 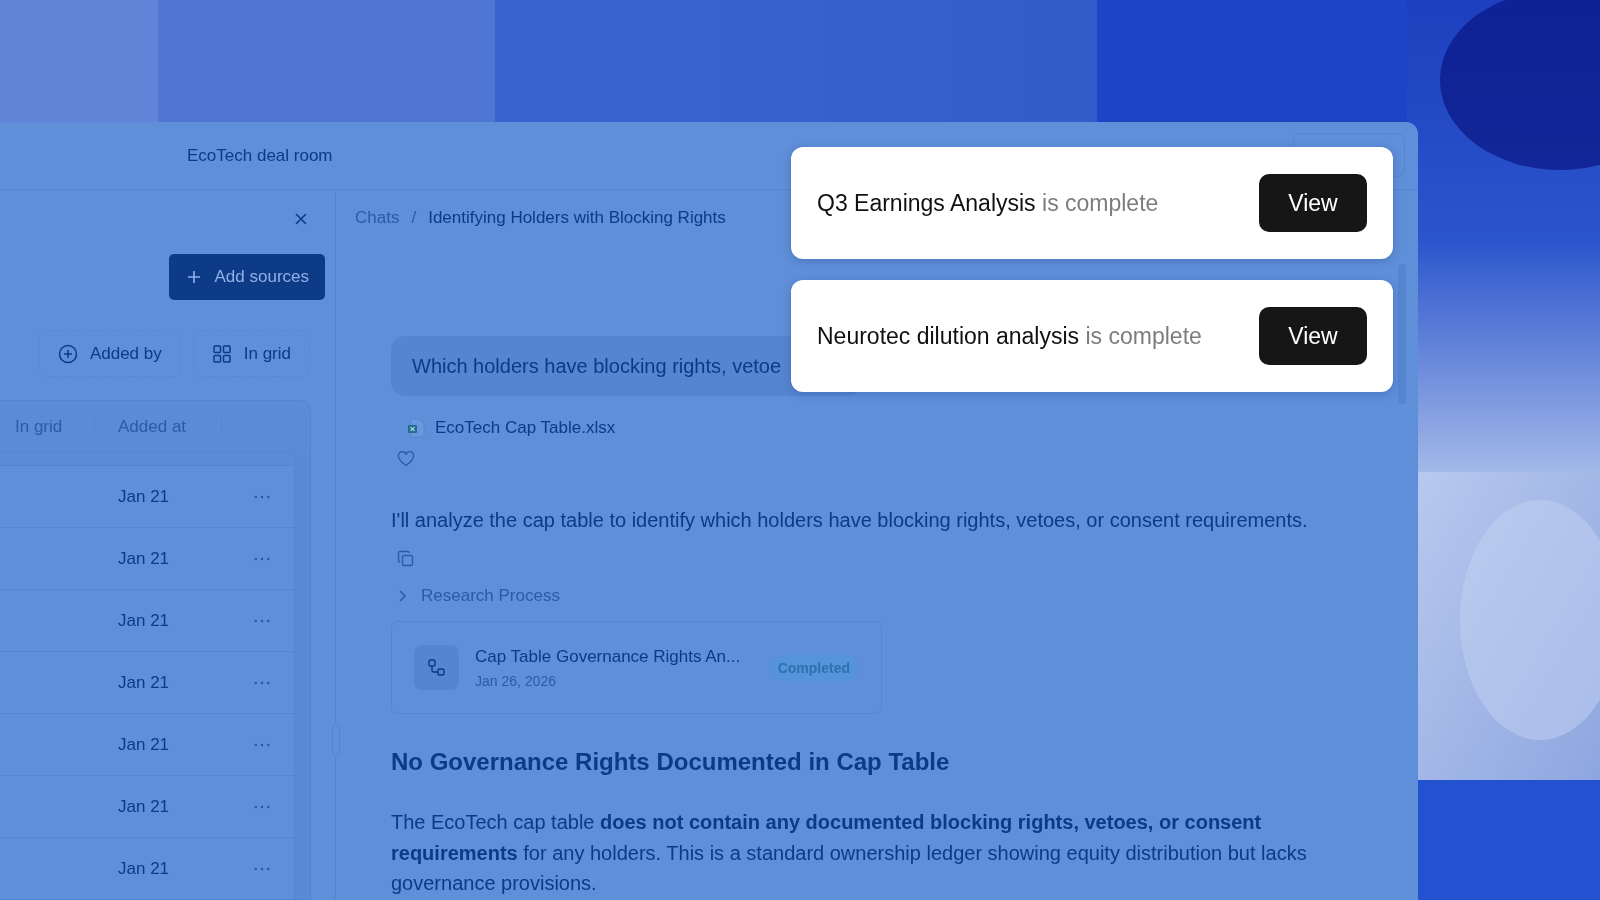 What do you see at coordinates (109, 353) in the screenshot?
I see `filter-chip: Added by` at bounding box center [109, 353].